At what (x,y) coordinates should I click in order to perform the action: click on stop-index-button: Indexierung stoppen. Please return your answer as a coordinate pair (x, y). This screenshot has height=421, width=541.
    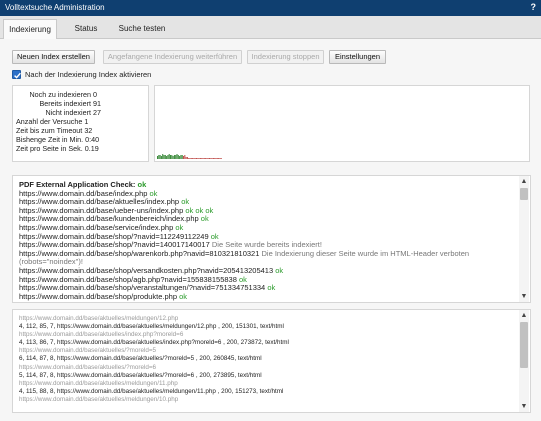
    Looking at the image, I should click on (285, 57).